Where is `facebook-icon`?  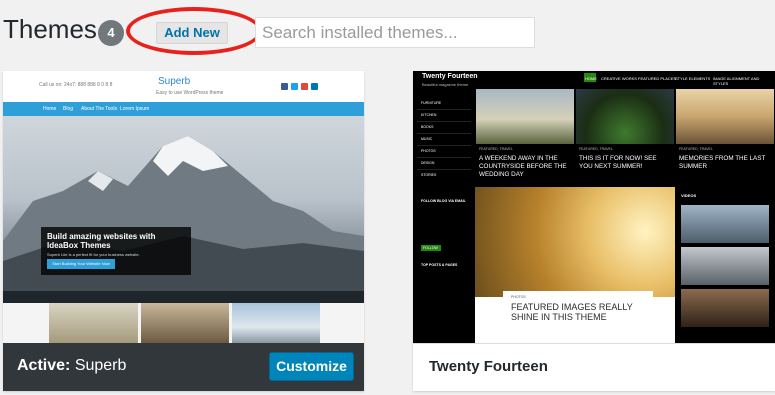 facebook-icon is located at coordinates (284, 86).